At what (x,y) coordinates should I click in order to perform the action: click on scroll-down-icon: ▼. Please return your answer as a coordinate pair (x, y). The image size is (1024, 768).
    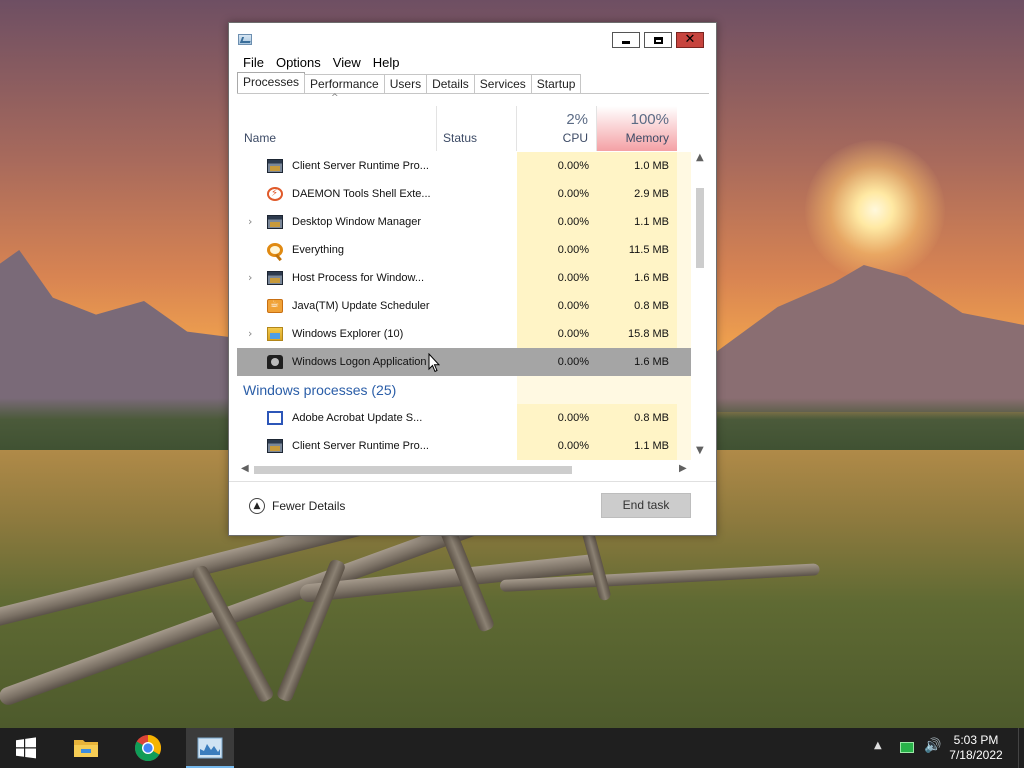
    Looking at the image, I should click on (700, 450).